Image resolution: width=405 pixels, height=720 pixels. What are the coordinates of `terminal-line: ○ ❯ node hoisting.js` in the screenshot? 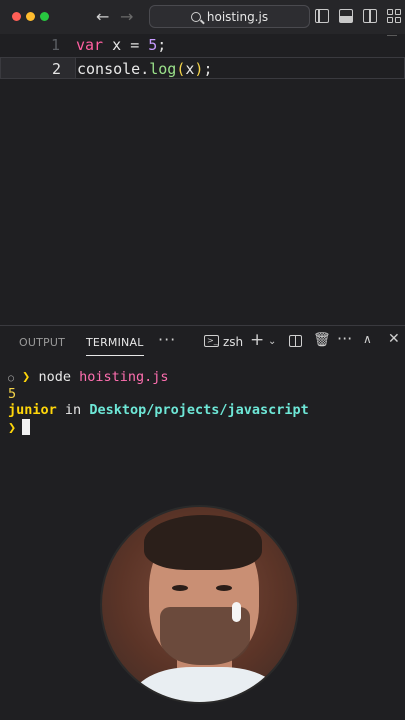 It's located at (88, 378).